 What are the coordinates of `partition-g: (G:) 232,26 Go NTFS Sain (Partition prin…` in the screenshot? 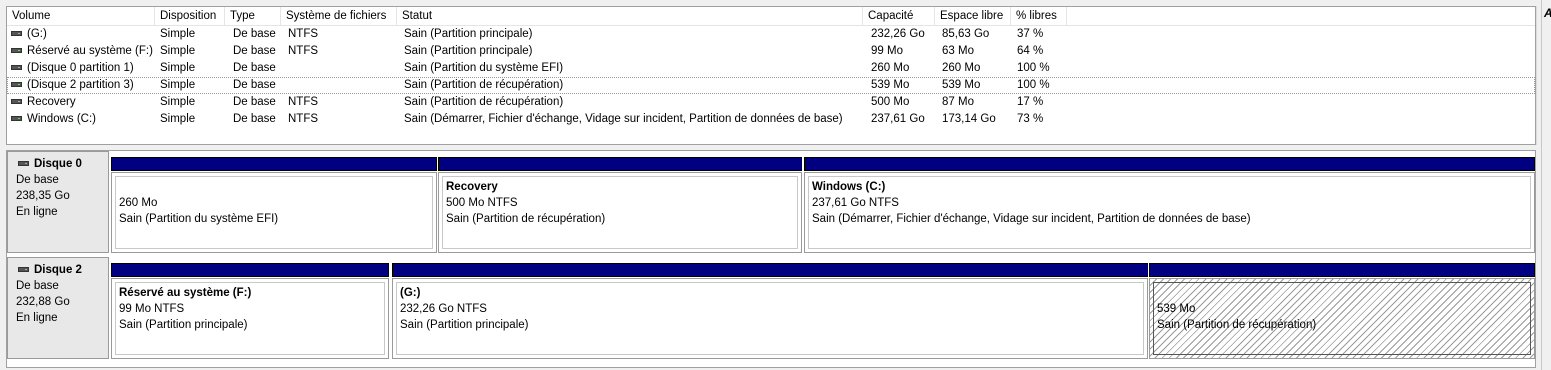 It's located at (770, 311).